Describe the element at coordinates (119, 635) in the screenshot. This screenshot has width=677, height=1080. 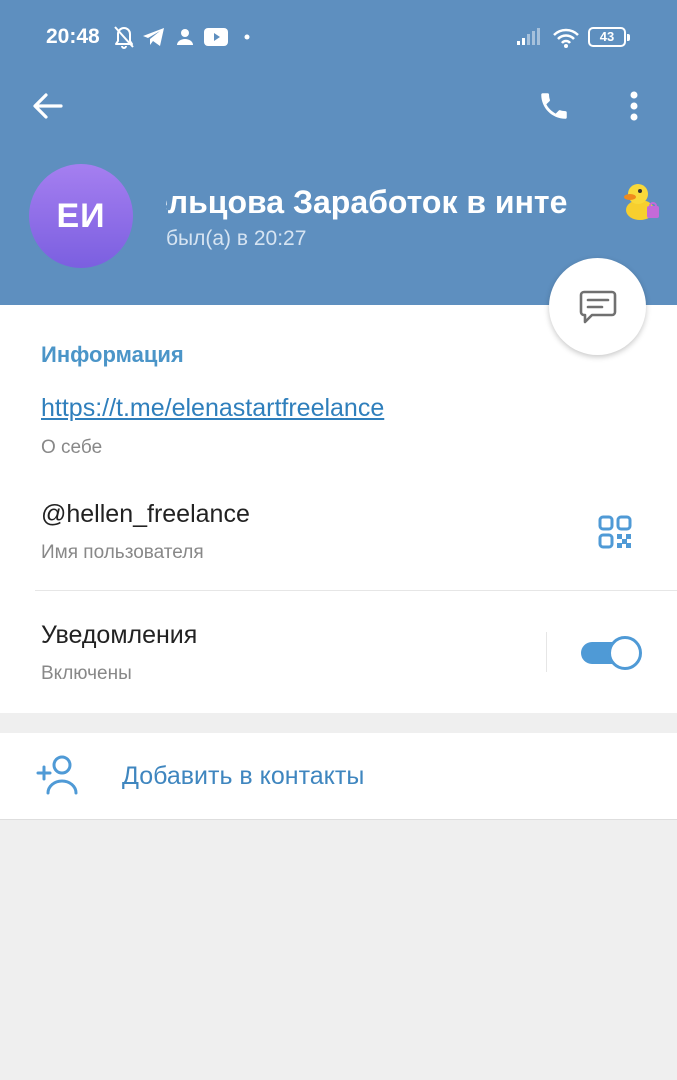
I see `notifications-title: Уведомления` at that location.